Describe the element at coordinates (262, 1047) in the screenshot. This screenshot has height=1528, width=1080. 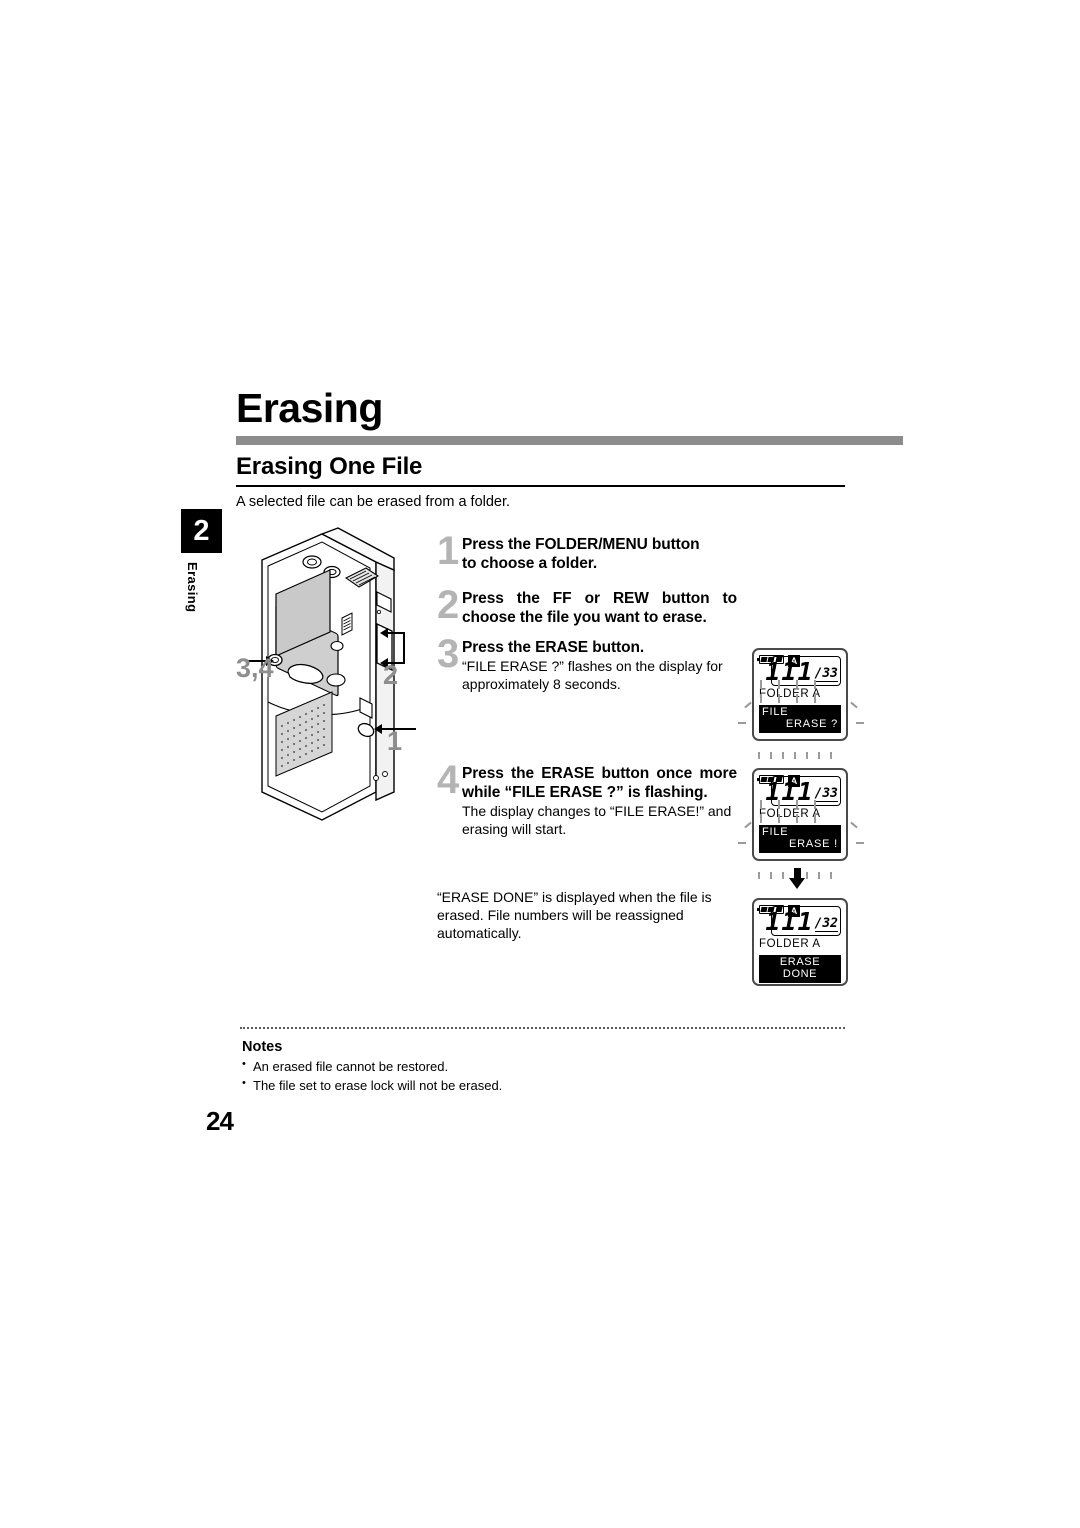
I see `notes-title: Notes` at that location.